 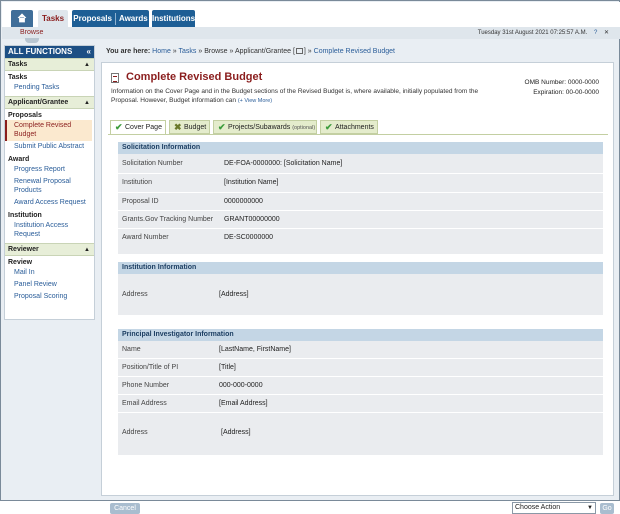 I want to click on sidebar-group-institution: Institution, so click(x=25, y=215).